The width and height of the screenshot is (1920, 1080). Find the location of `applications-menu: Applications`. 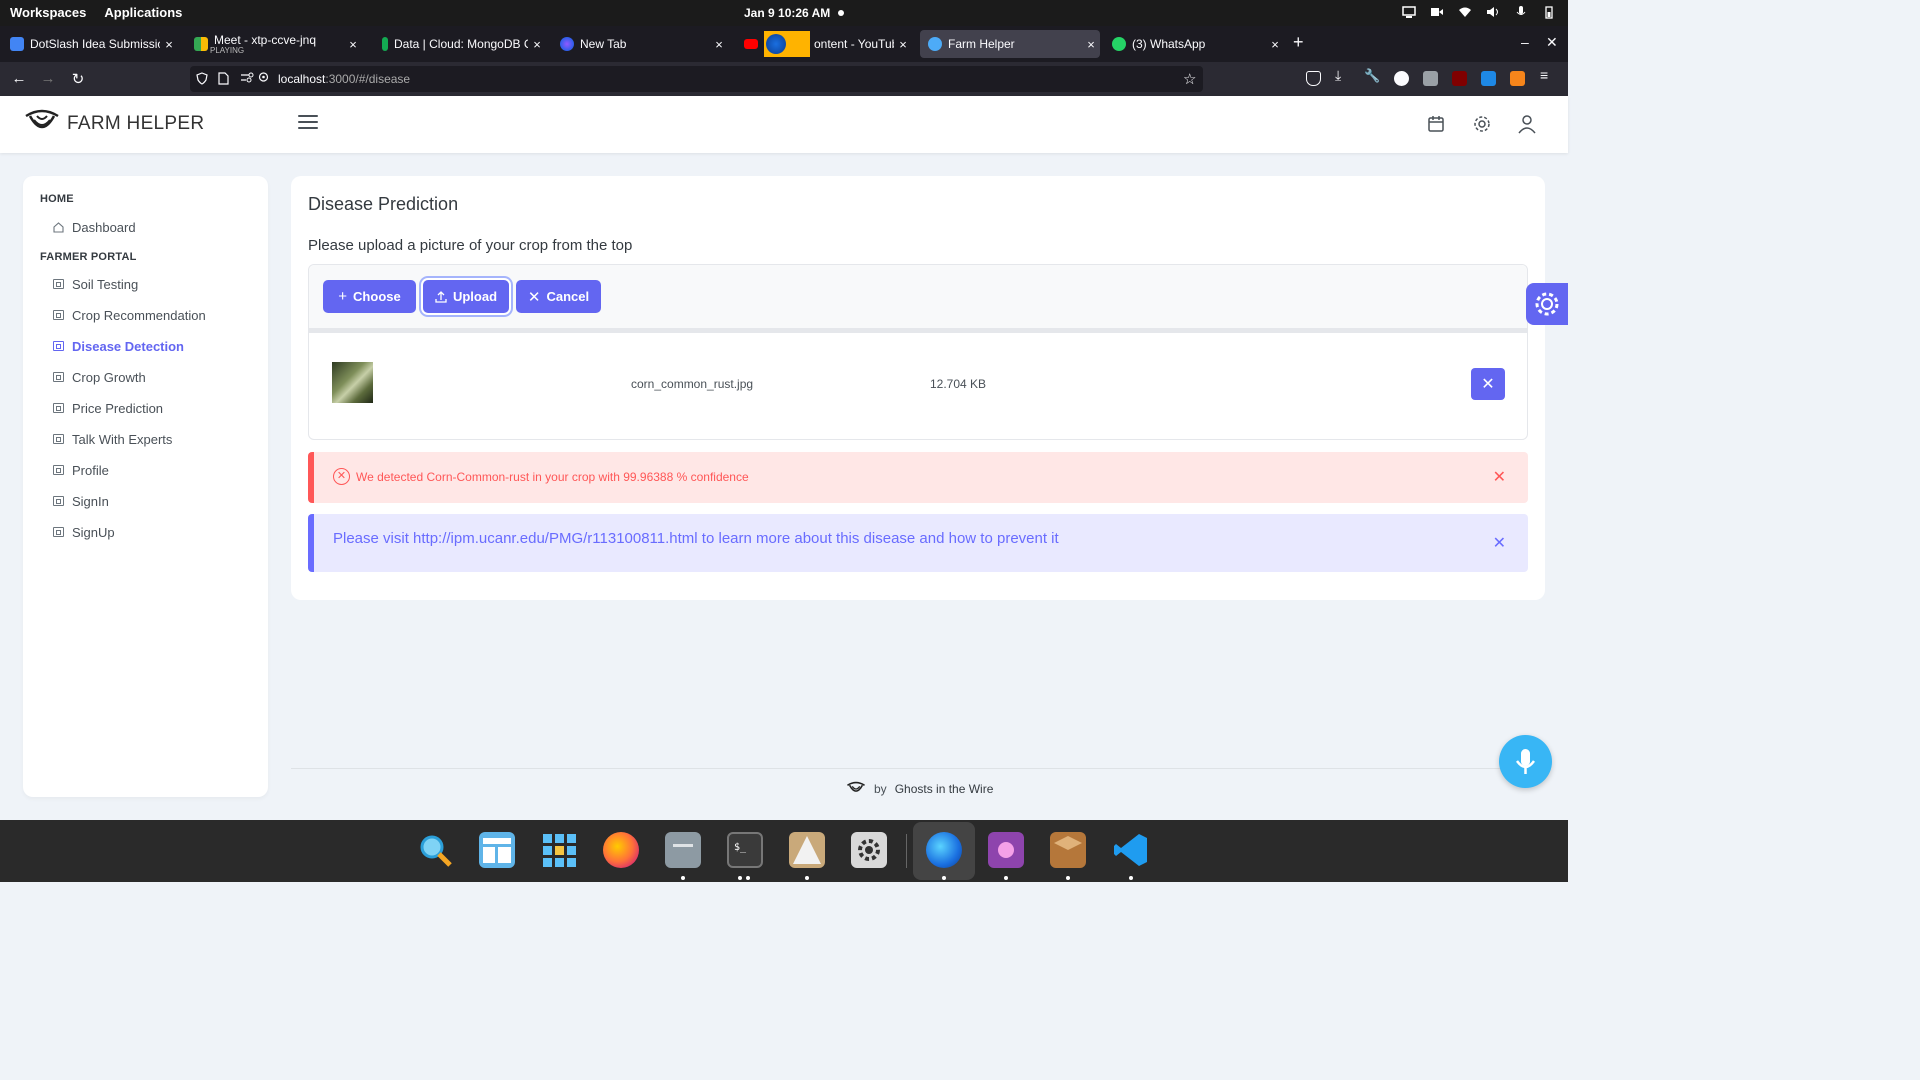

applications-menu: Applications is located at coordinates (143, 12).